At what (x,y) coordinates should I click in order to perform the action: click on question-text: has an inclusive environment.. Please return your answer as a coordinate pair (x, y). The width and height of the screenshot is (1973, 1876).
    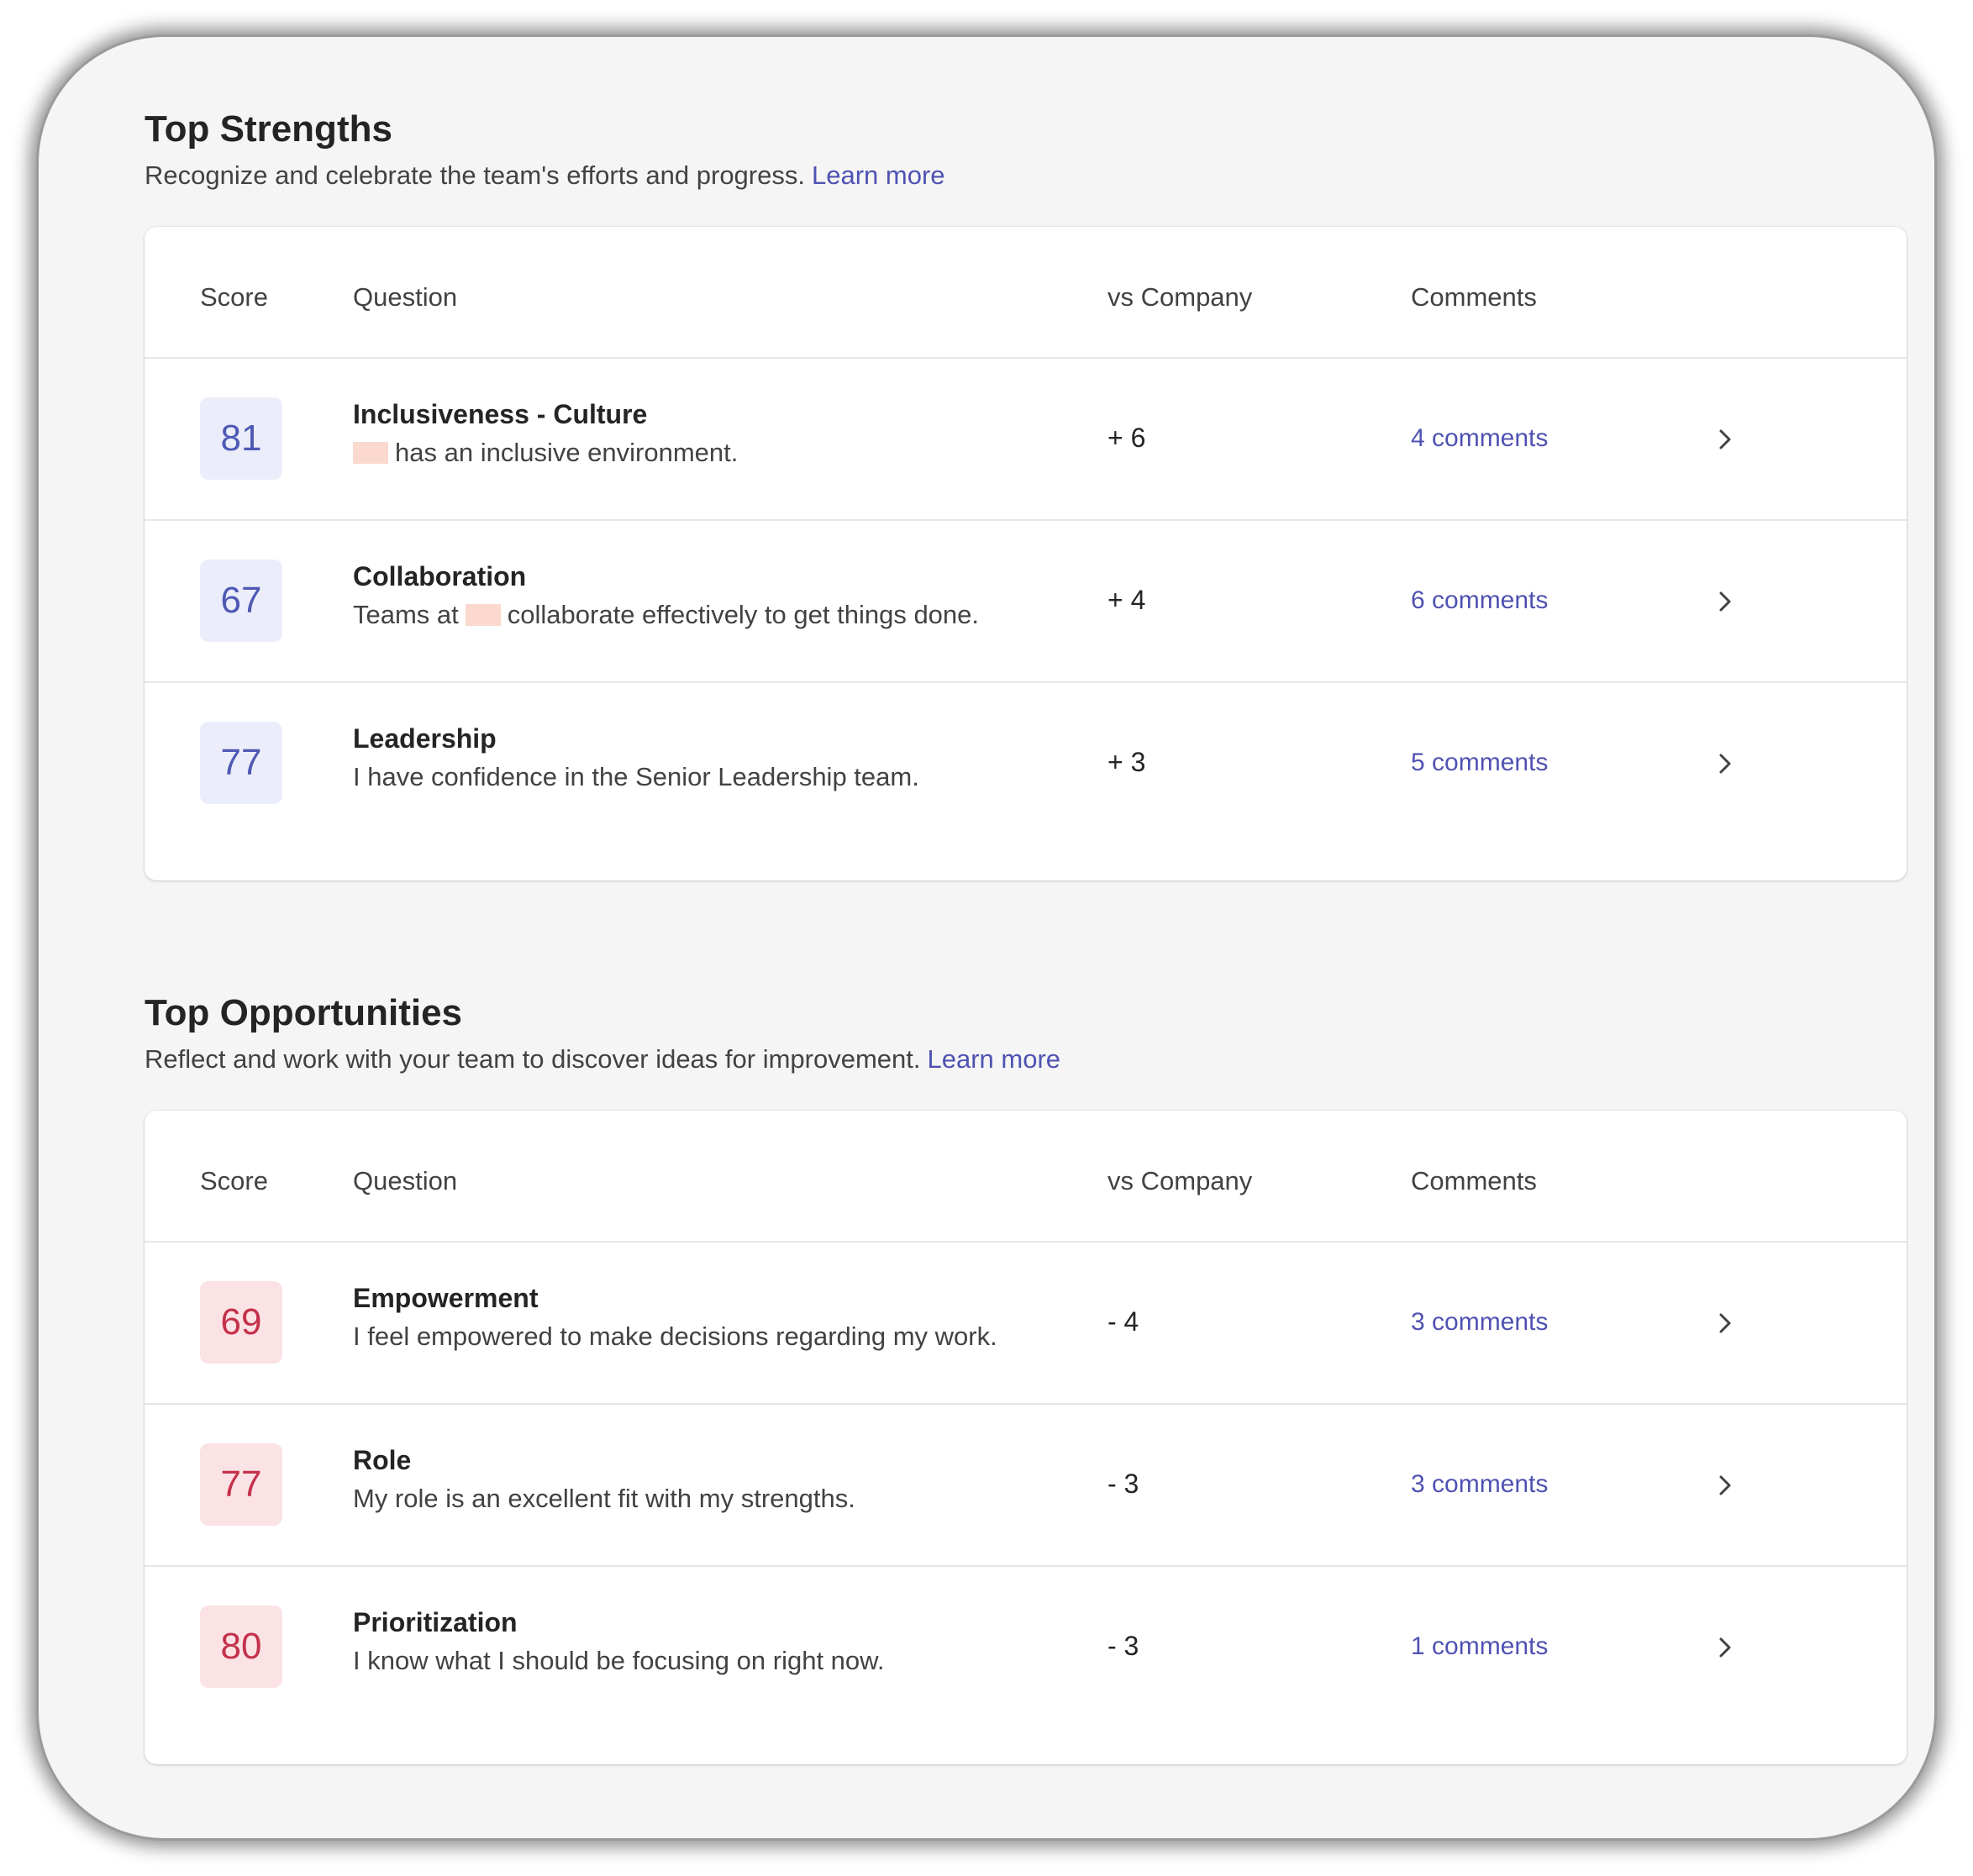
    Looking at the image, I should click on (545, 453).